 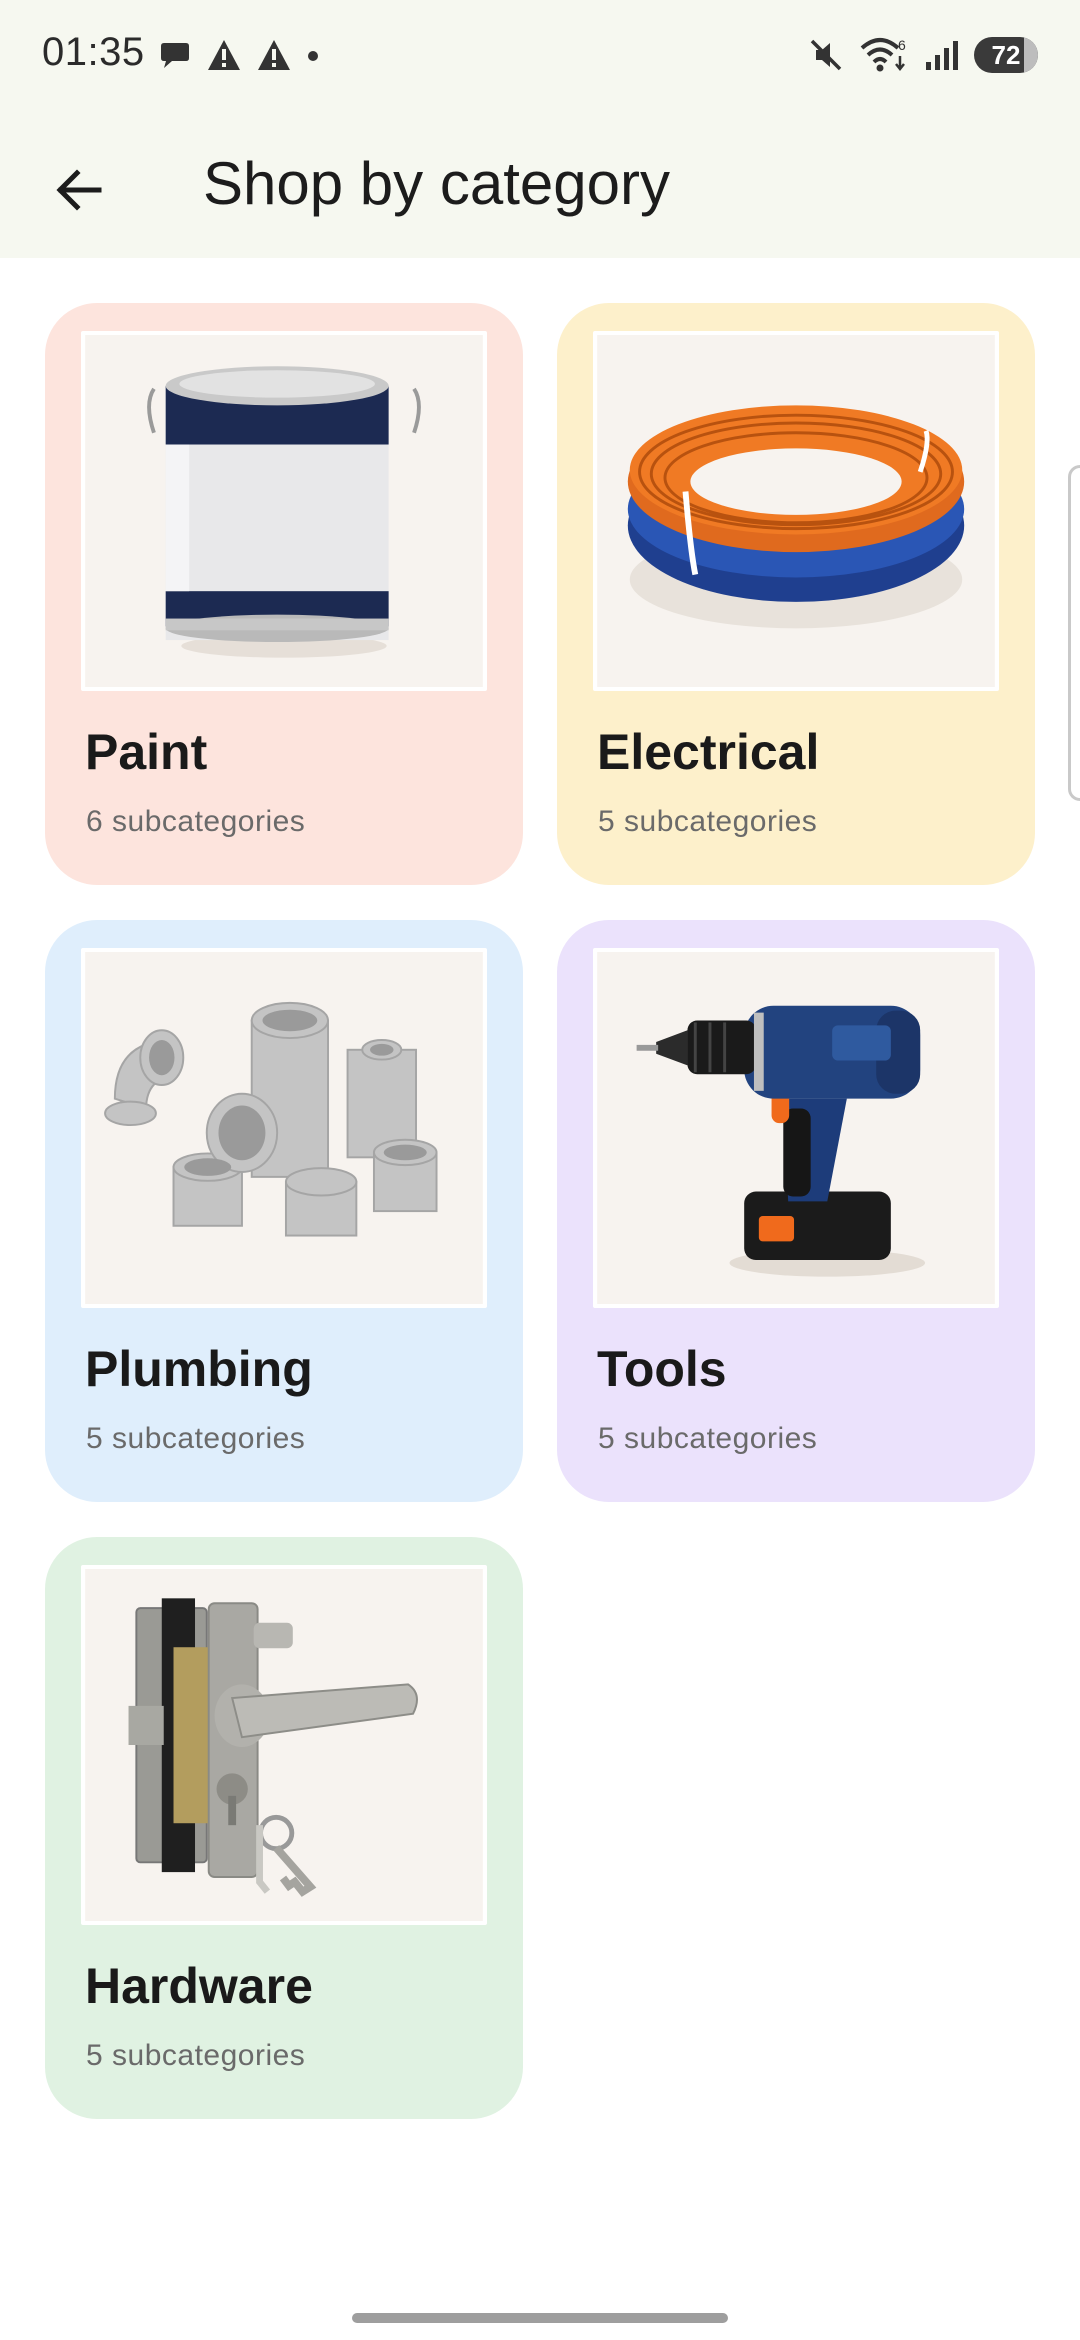 I want to click on notification-icons, so click(x=239, y=55).